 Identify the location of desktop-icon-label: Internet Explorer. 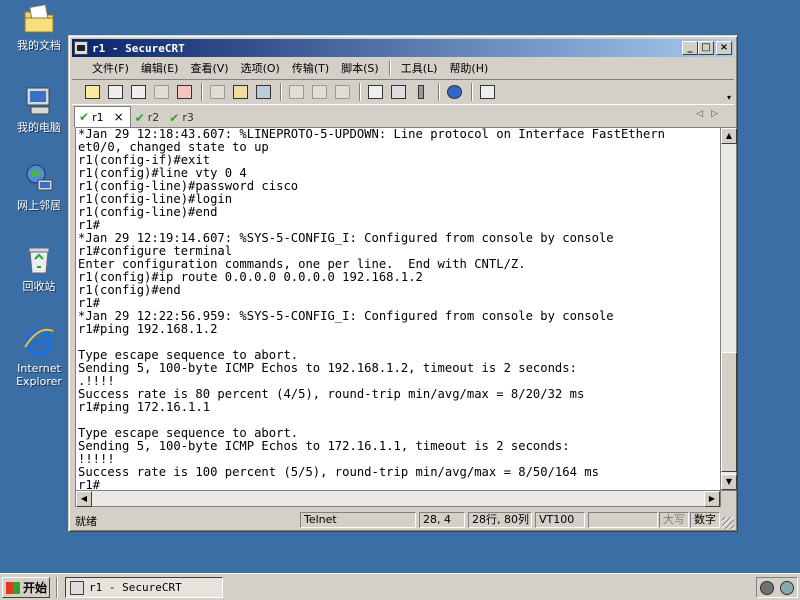
(39, 375).